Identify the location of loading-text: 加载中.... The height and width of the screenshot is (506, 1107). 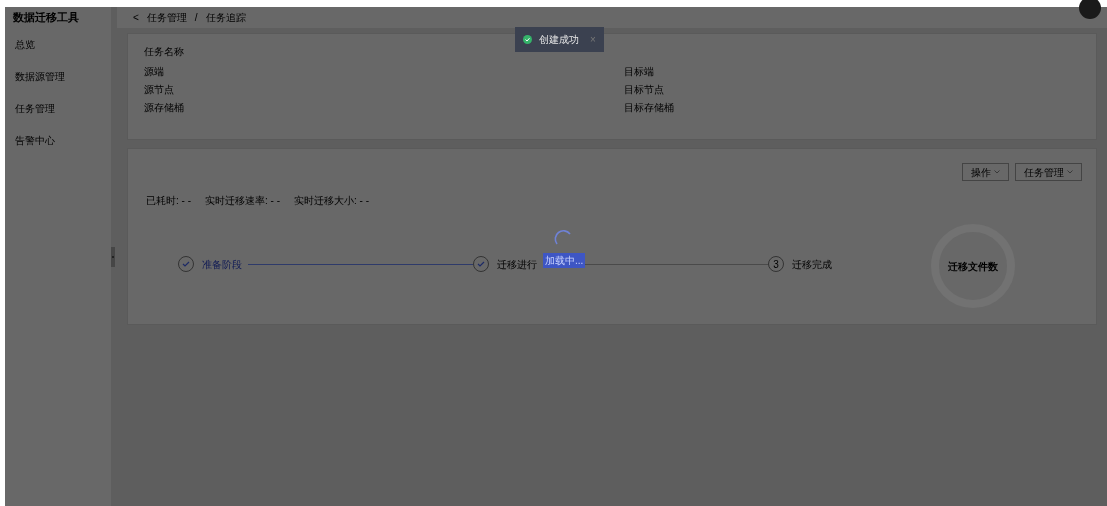
(564, 260).